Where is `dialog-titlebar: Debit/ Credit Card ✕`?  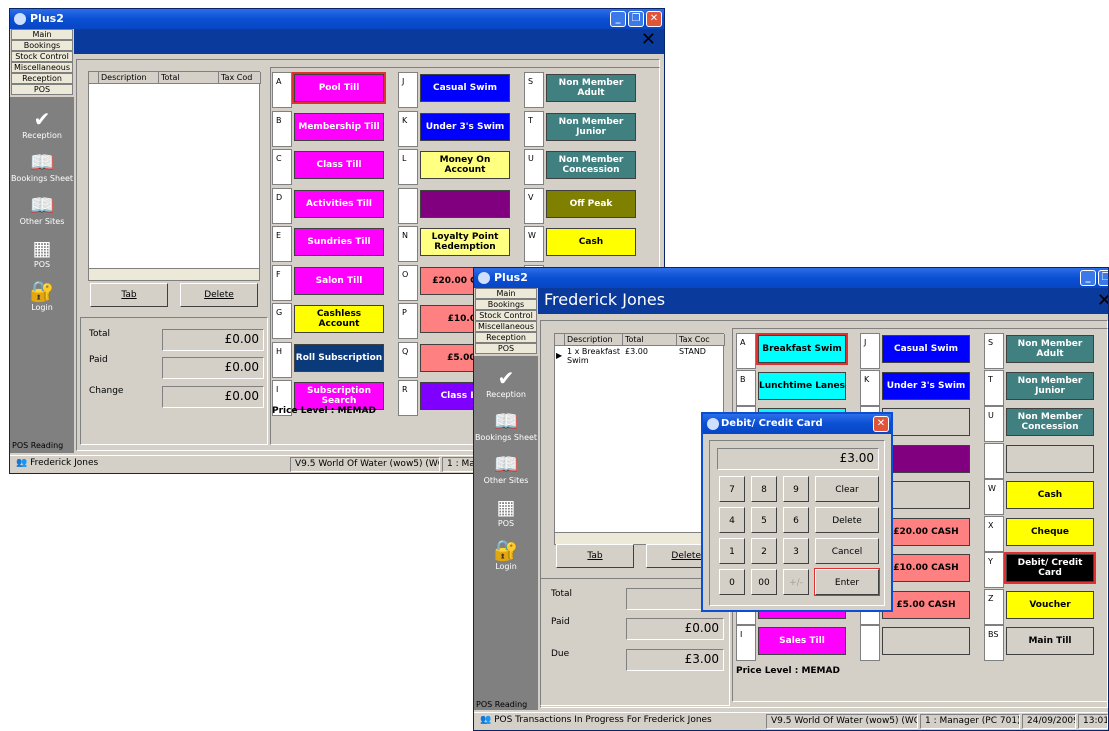
dialog-titlebar: Debit/ Credit Card ✕ is located at coordinates (797, 424).